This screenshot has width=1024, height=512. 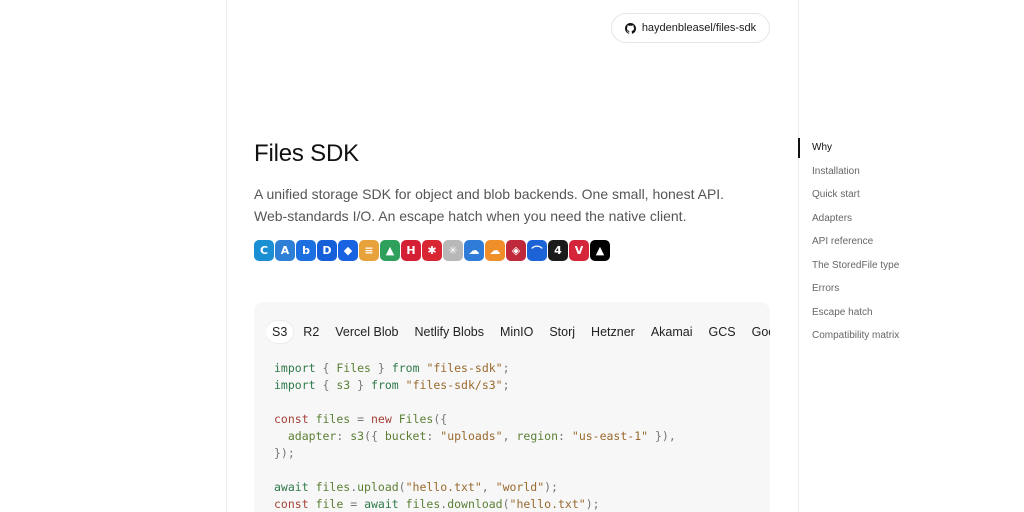 I want to click on digitalocean-logo: D, so click(x=327, y=250).